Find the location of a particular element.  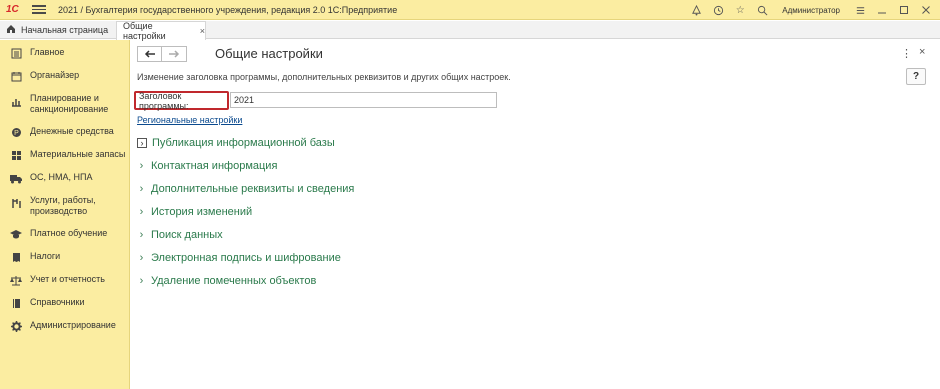

home-icon is located at coordinates (11, 30).